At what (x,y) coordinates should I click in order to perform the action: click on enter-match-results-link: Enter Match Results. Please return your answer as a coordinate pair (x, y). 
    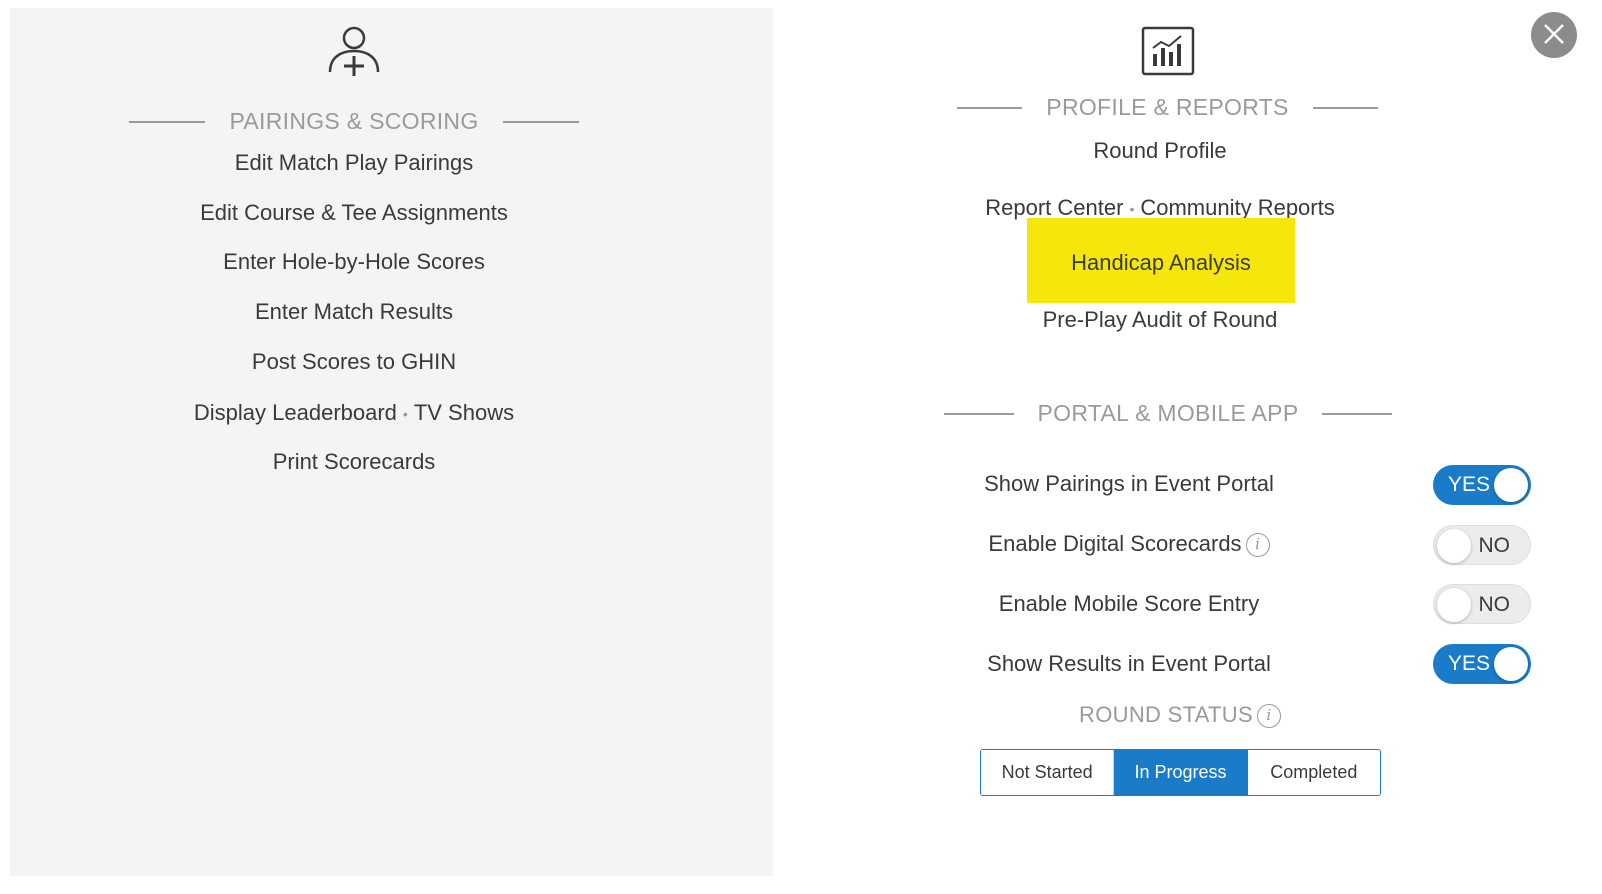
    Looking at the image, I should click on (354, 312).